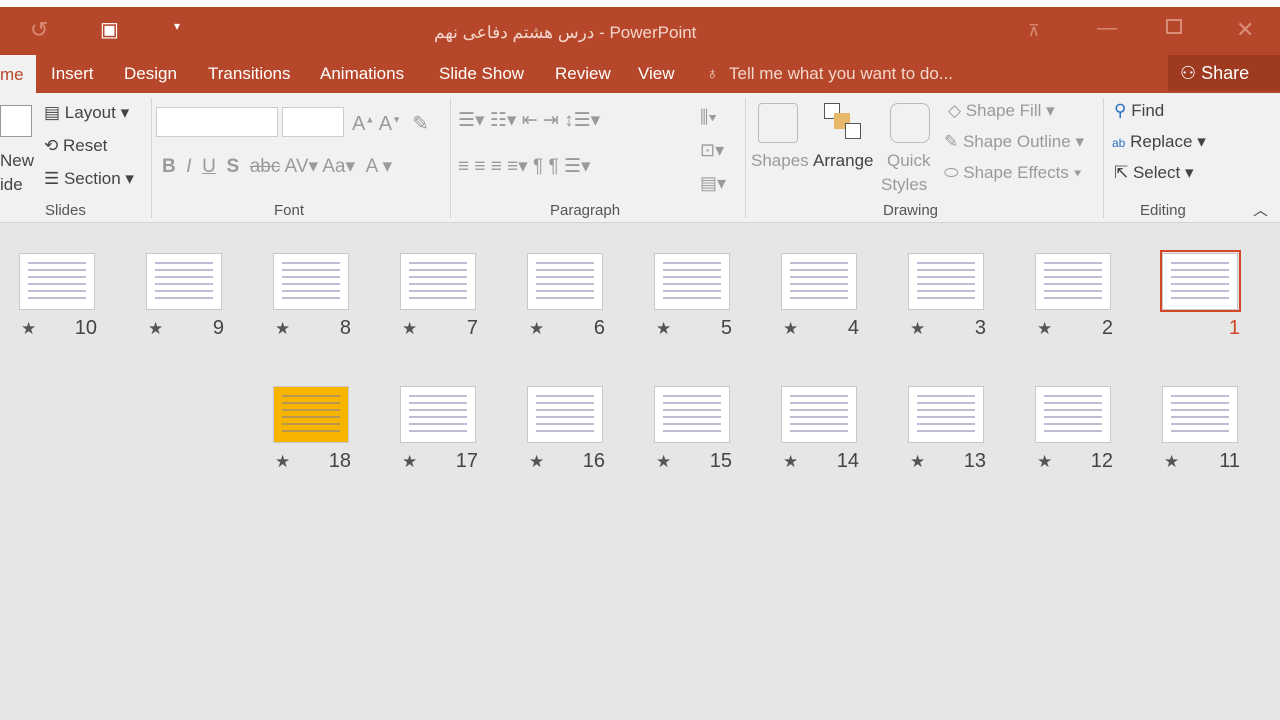  Describe the element at coordinates (18, 74) in the screenshot. I see `tab-home: me` at that location.